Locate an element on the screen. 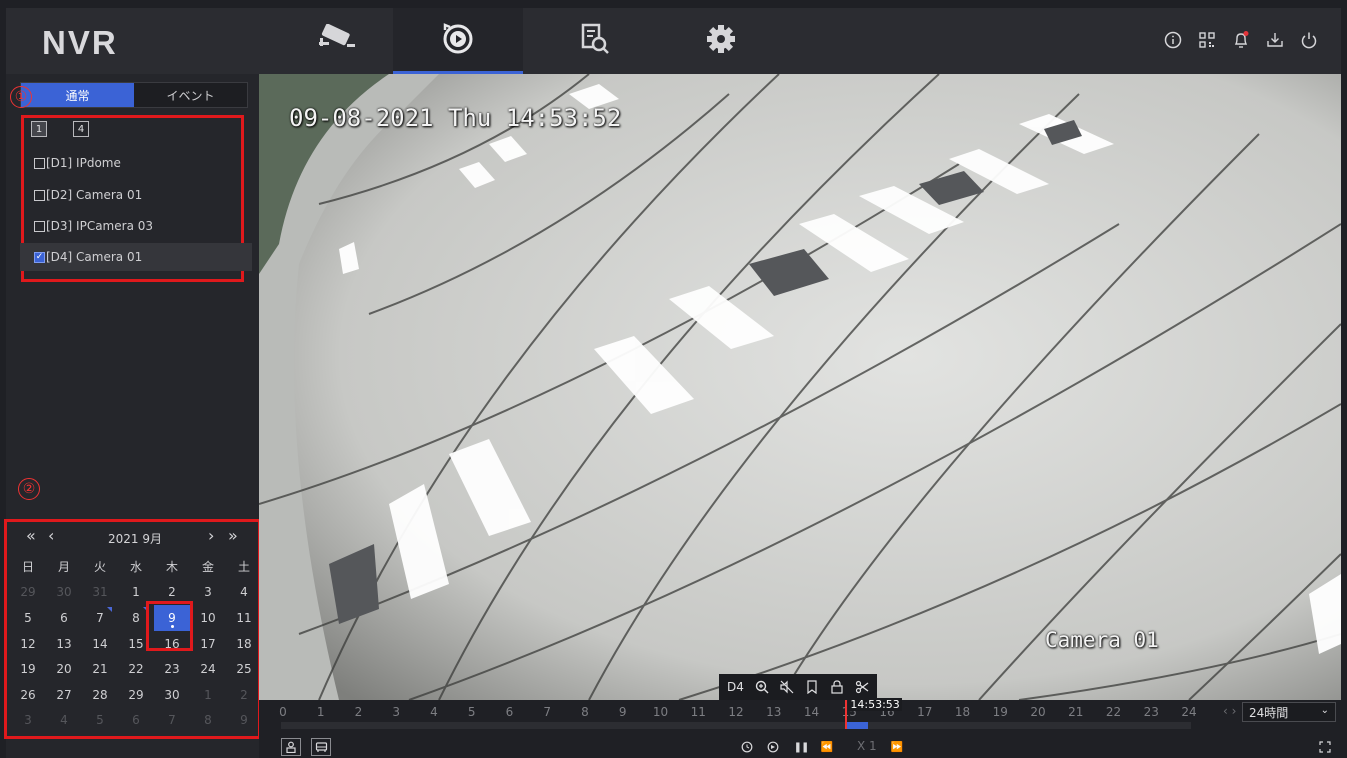 The image size is (1347, 758). clip-icon is located at coordinates (862, 687).